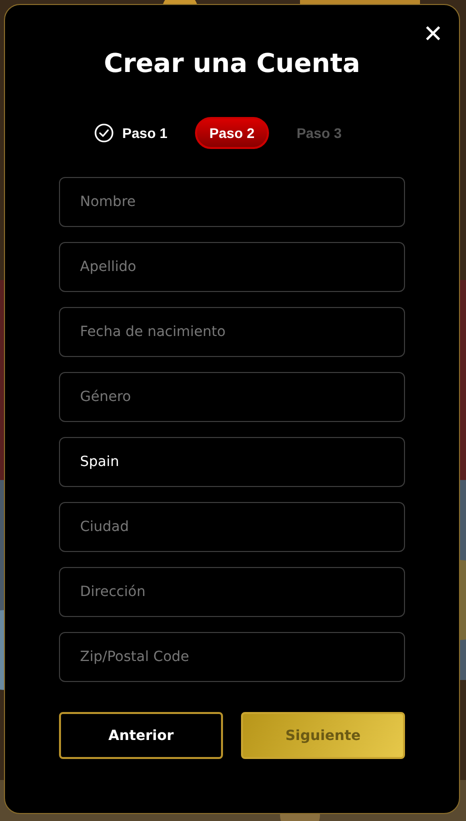  Describe the element at coordinates (232, 592) in the screenshot. I see `input-field: Dirección` at that location.